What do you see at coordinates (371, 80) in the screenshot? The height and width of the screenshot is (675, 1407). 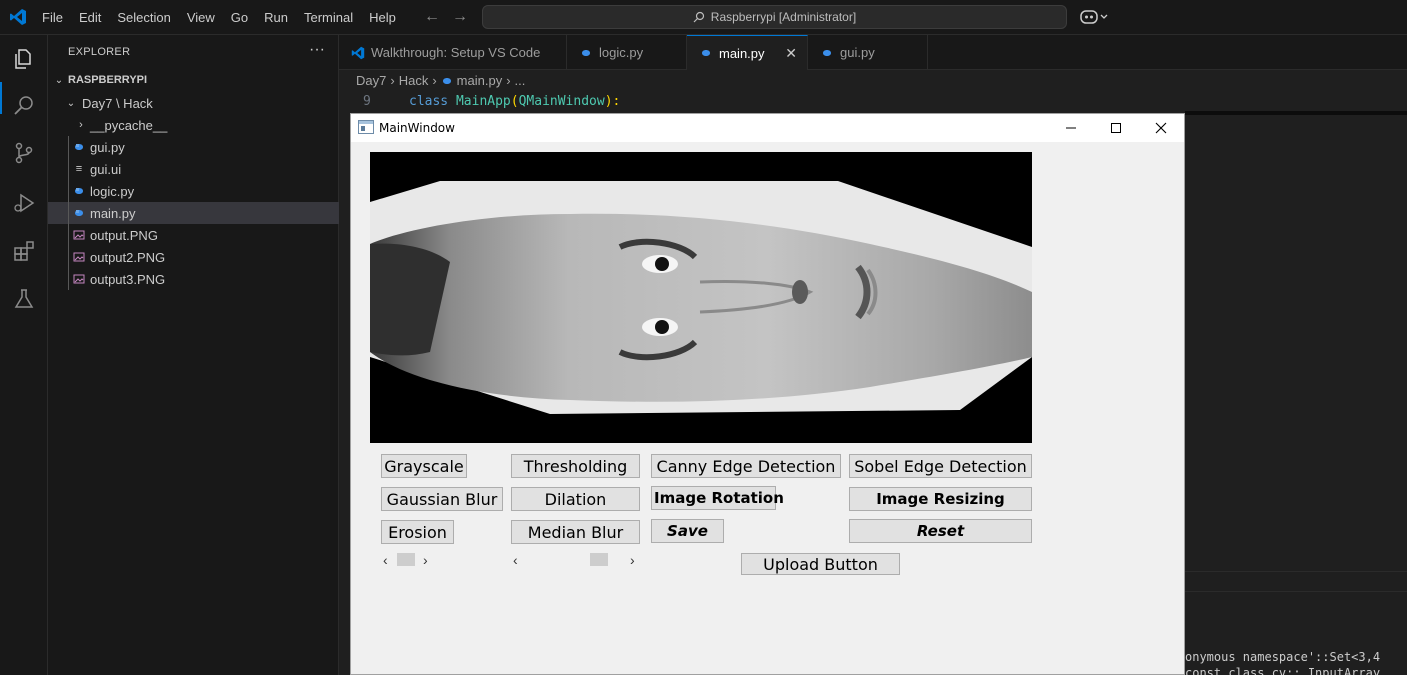 I see `breadcrumb-segment: Day7` at bounding box center [371, 80].